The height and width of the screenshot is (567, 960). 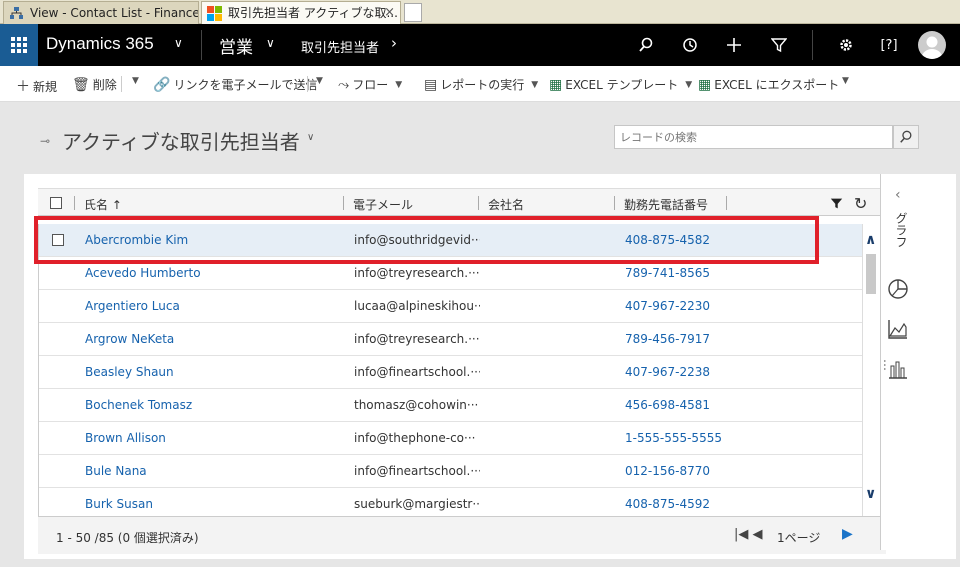 What do you see at coordinates (870, 370) in the screenshot?
I see `grid-scrollbar: ∧ ∨` at bounding box center [870, 370].